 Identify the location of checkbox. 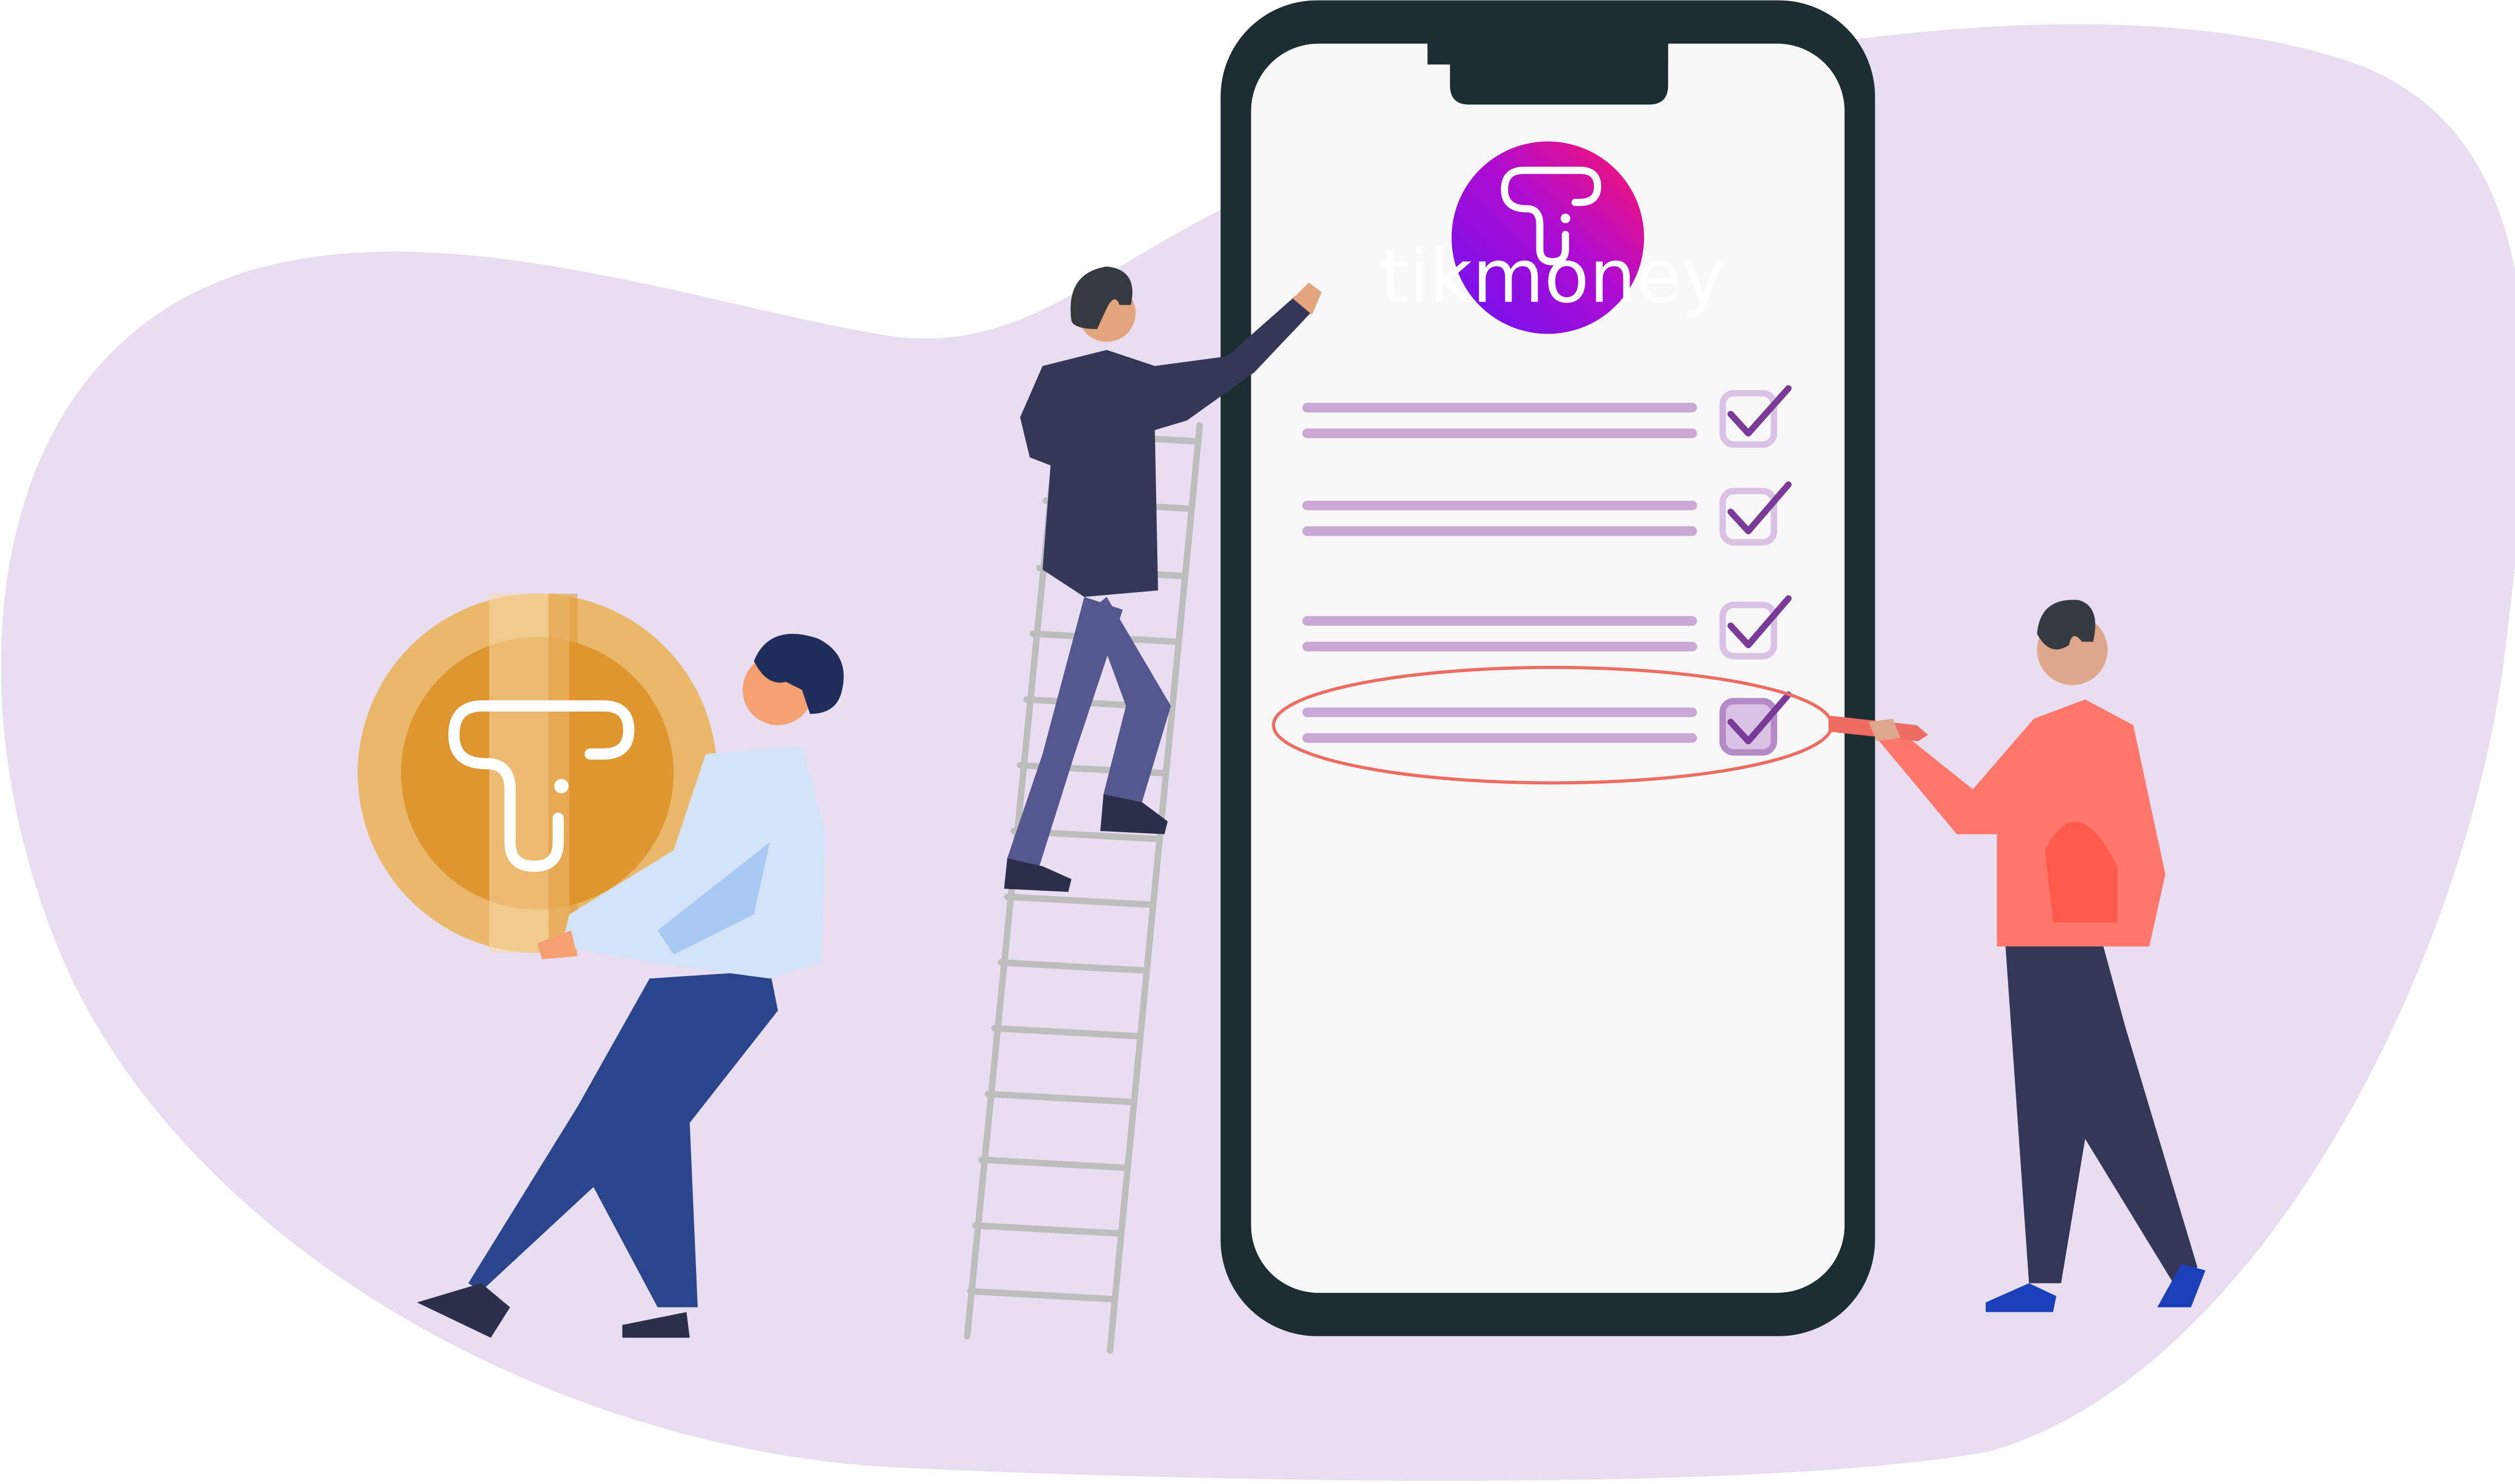
(1748, 726).